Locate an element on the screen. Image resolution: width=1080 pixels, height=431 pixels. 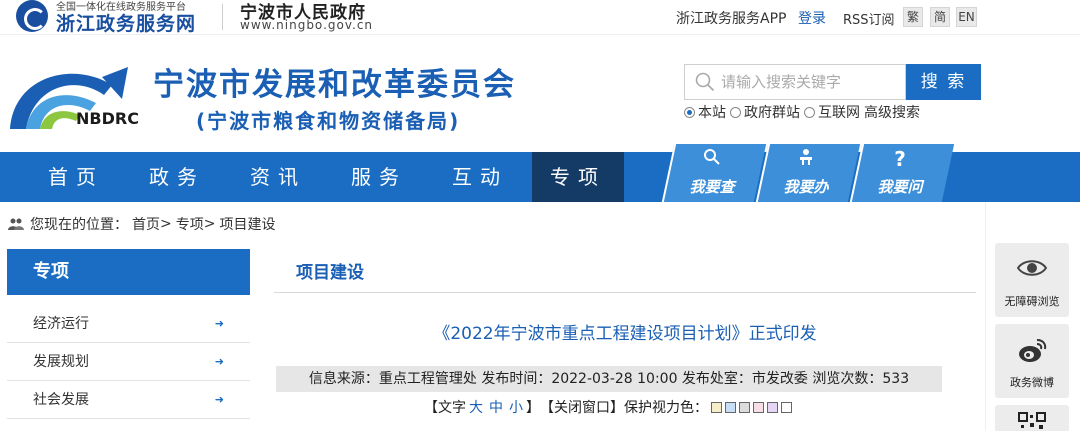
eye-care-swatch-pink is located at coordinates (758, 407).